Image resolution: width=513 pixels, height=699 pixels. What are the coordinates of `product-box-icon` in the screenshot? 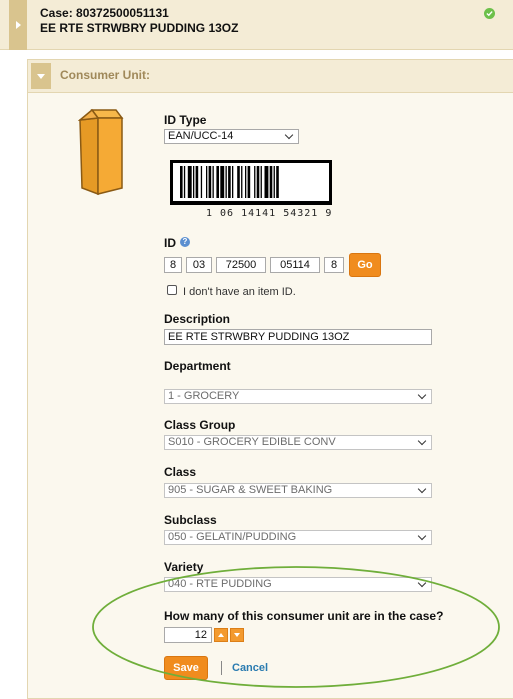 It's located at (101, 152).